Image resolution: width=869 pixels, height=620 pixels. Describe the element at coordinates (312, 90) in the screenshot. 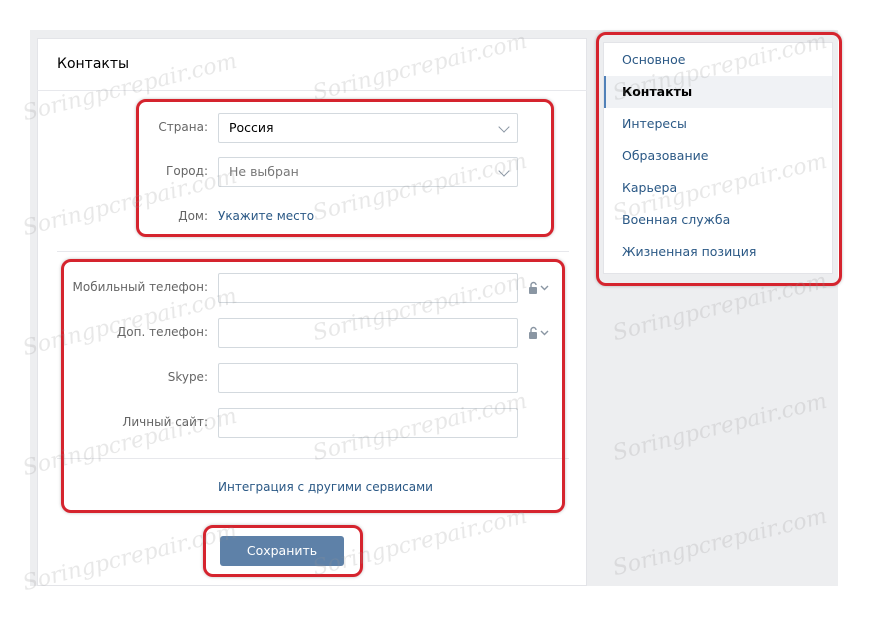

I see `title-divider` at that location.